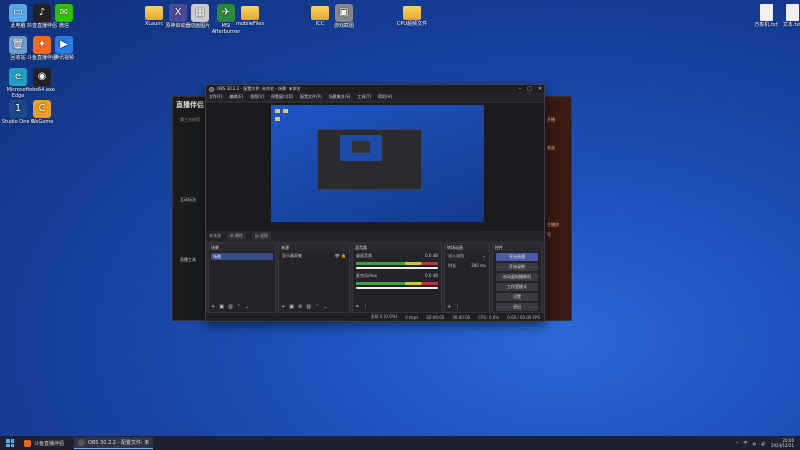 The width and height of the screenshot is (800, 450). I want to click on taskbar-app-douyu: 斗鱼直播伴侣, so click(44, 443).